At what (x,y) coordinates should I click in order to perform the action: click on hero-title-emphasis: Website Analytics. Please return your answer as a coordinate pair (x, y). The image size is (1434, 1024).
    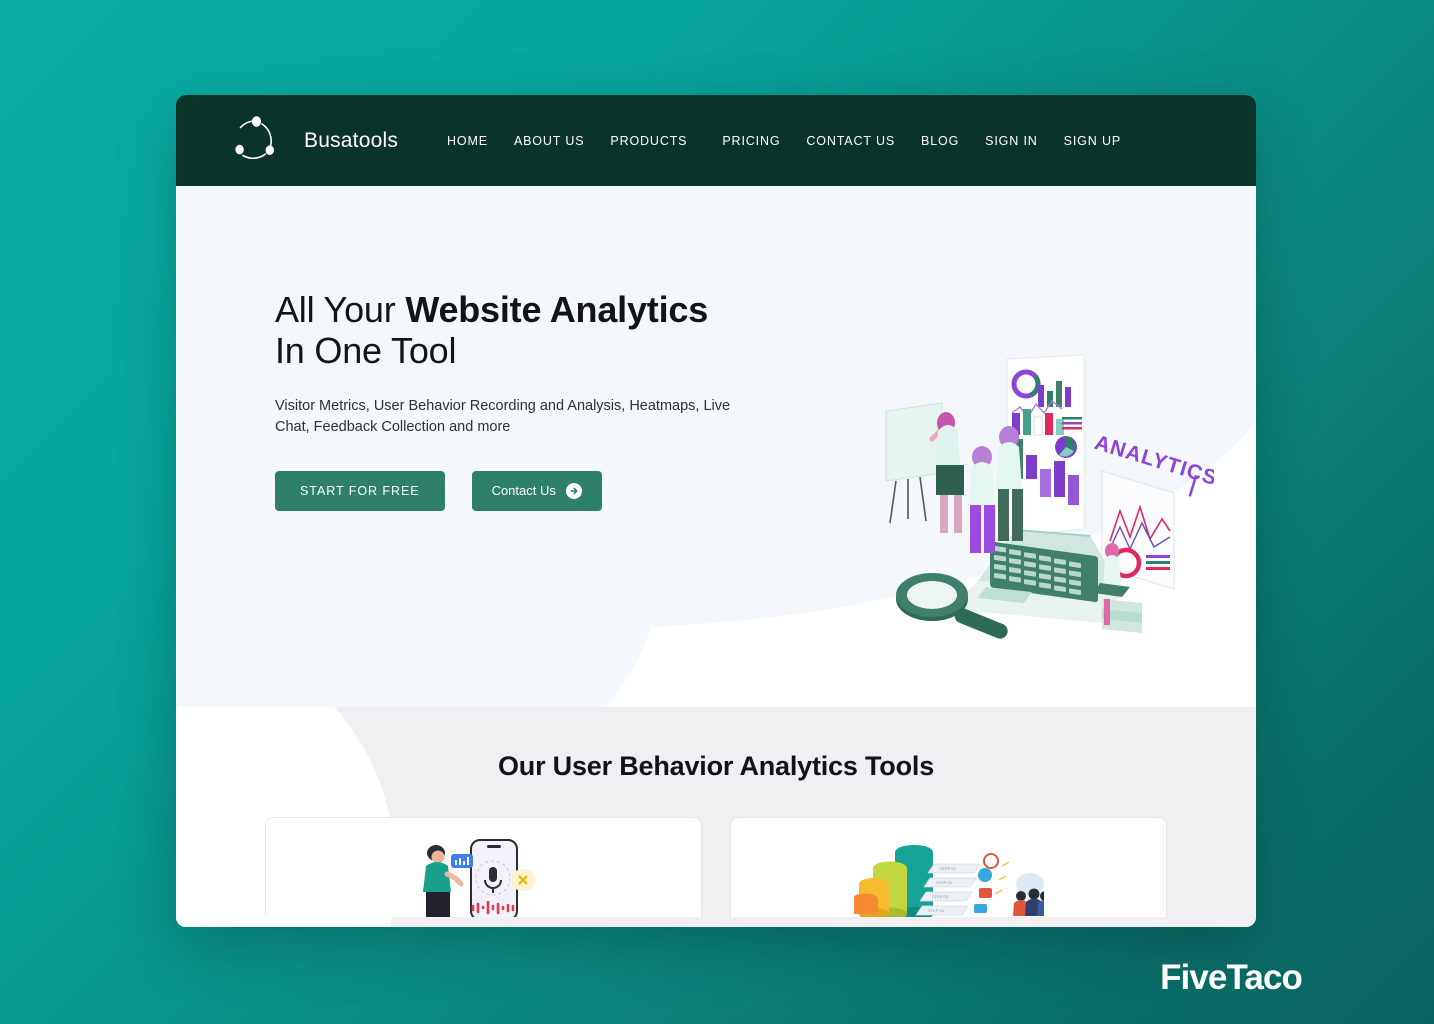
    Looking at the image, I should click on (557, 309).